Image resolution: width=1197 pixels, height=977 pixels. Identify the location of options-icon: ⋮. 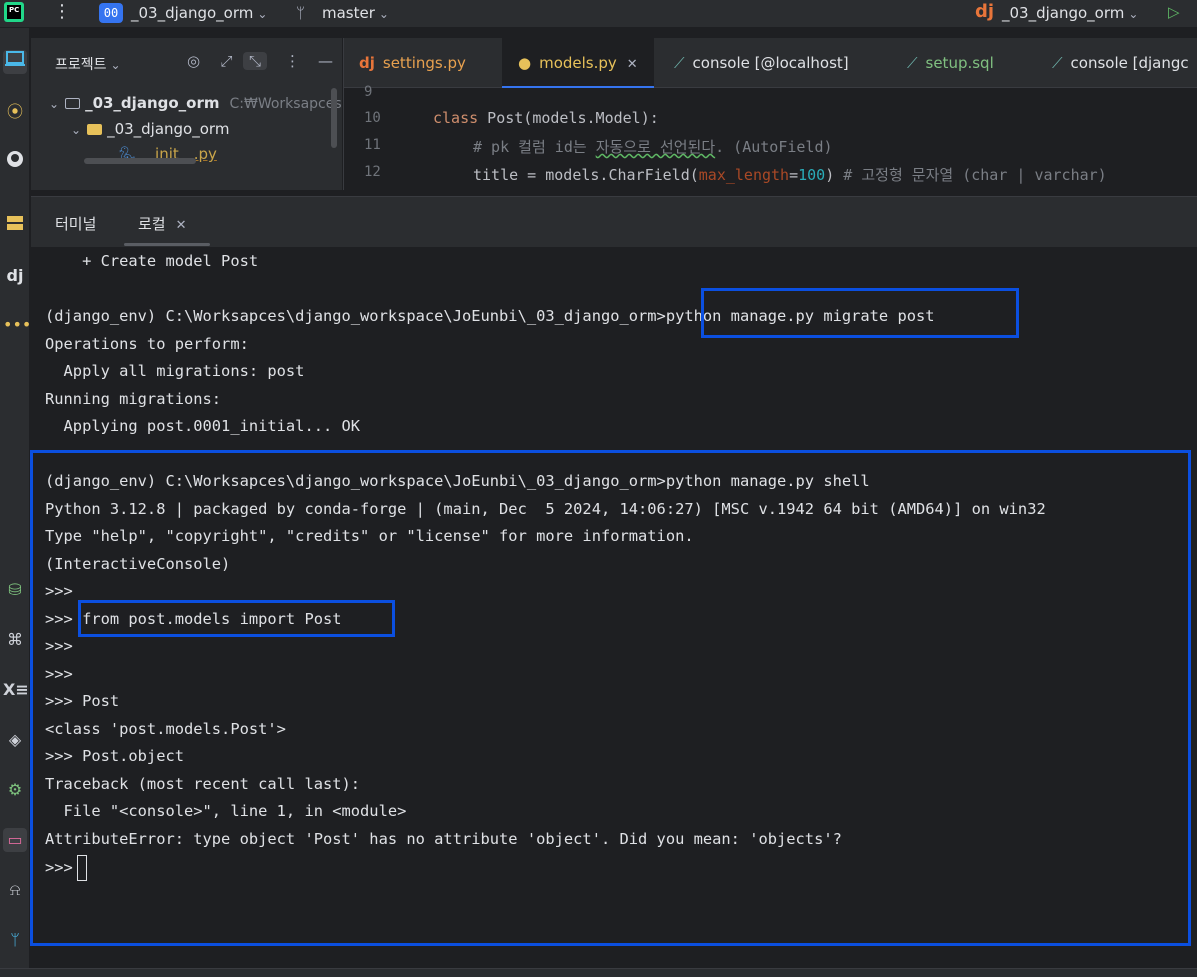
(292, 61).